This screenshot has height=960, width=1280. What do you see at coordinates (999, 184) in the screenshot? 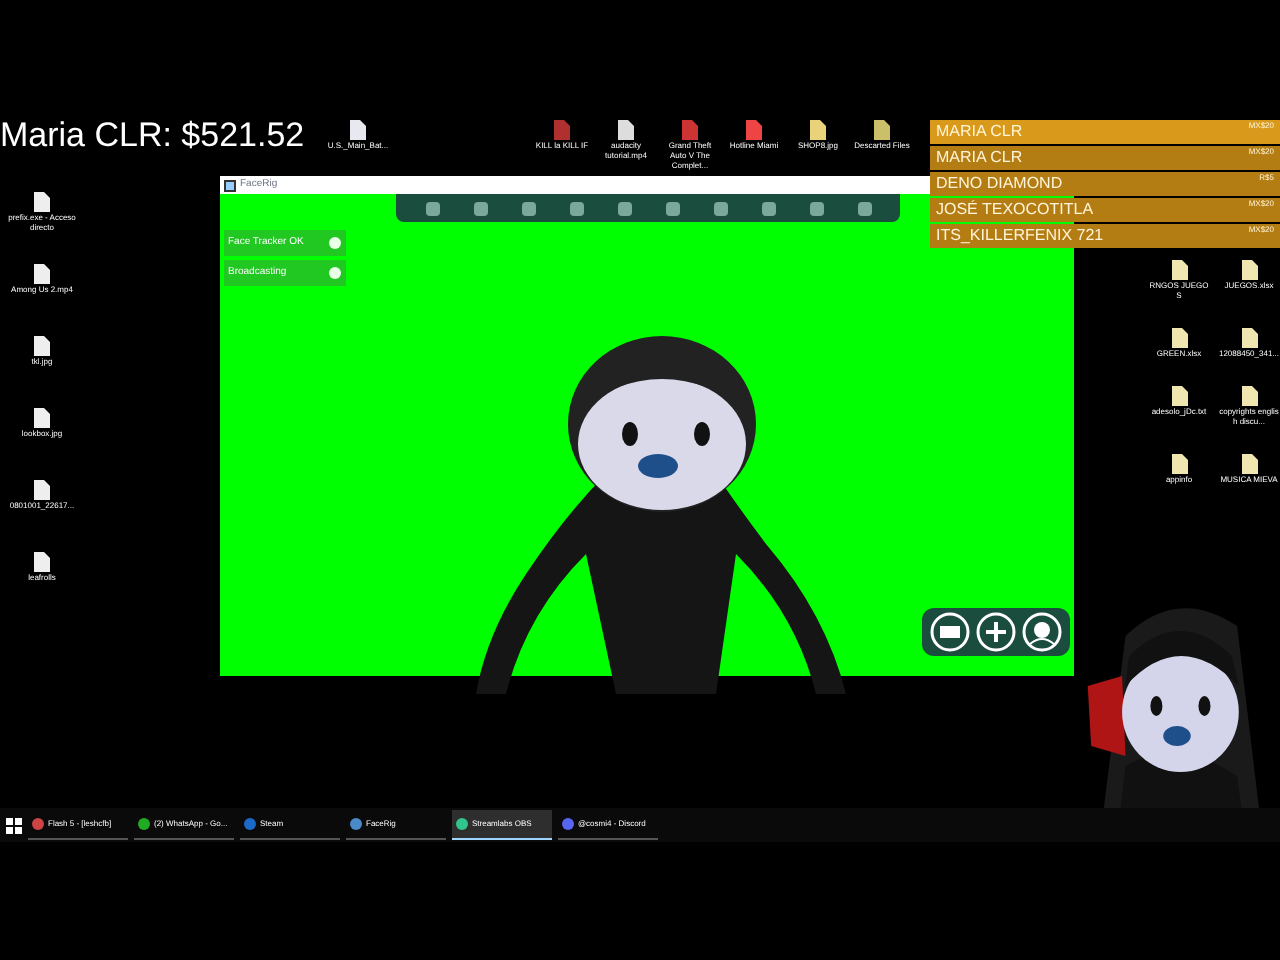
I see `donor-name: DENO DIAMOND` at bounding box center [999, 184].